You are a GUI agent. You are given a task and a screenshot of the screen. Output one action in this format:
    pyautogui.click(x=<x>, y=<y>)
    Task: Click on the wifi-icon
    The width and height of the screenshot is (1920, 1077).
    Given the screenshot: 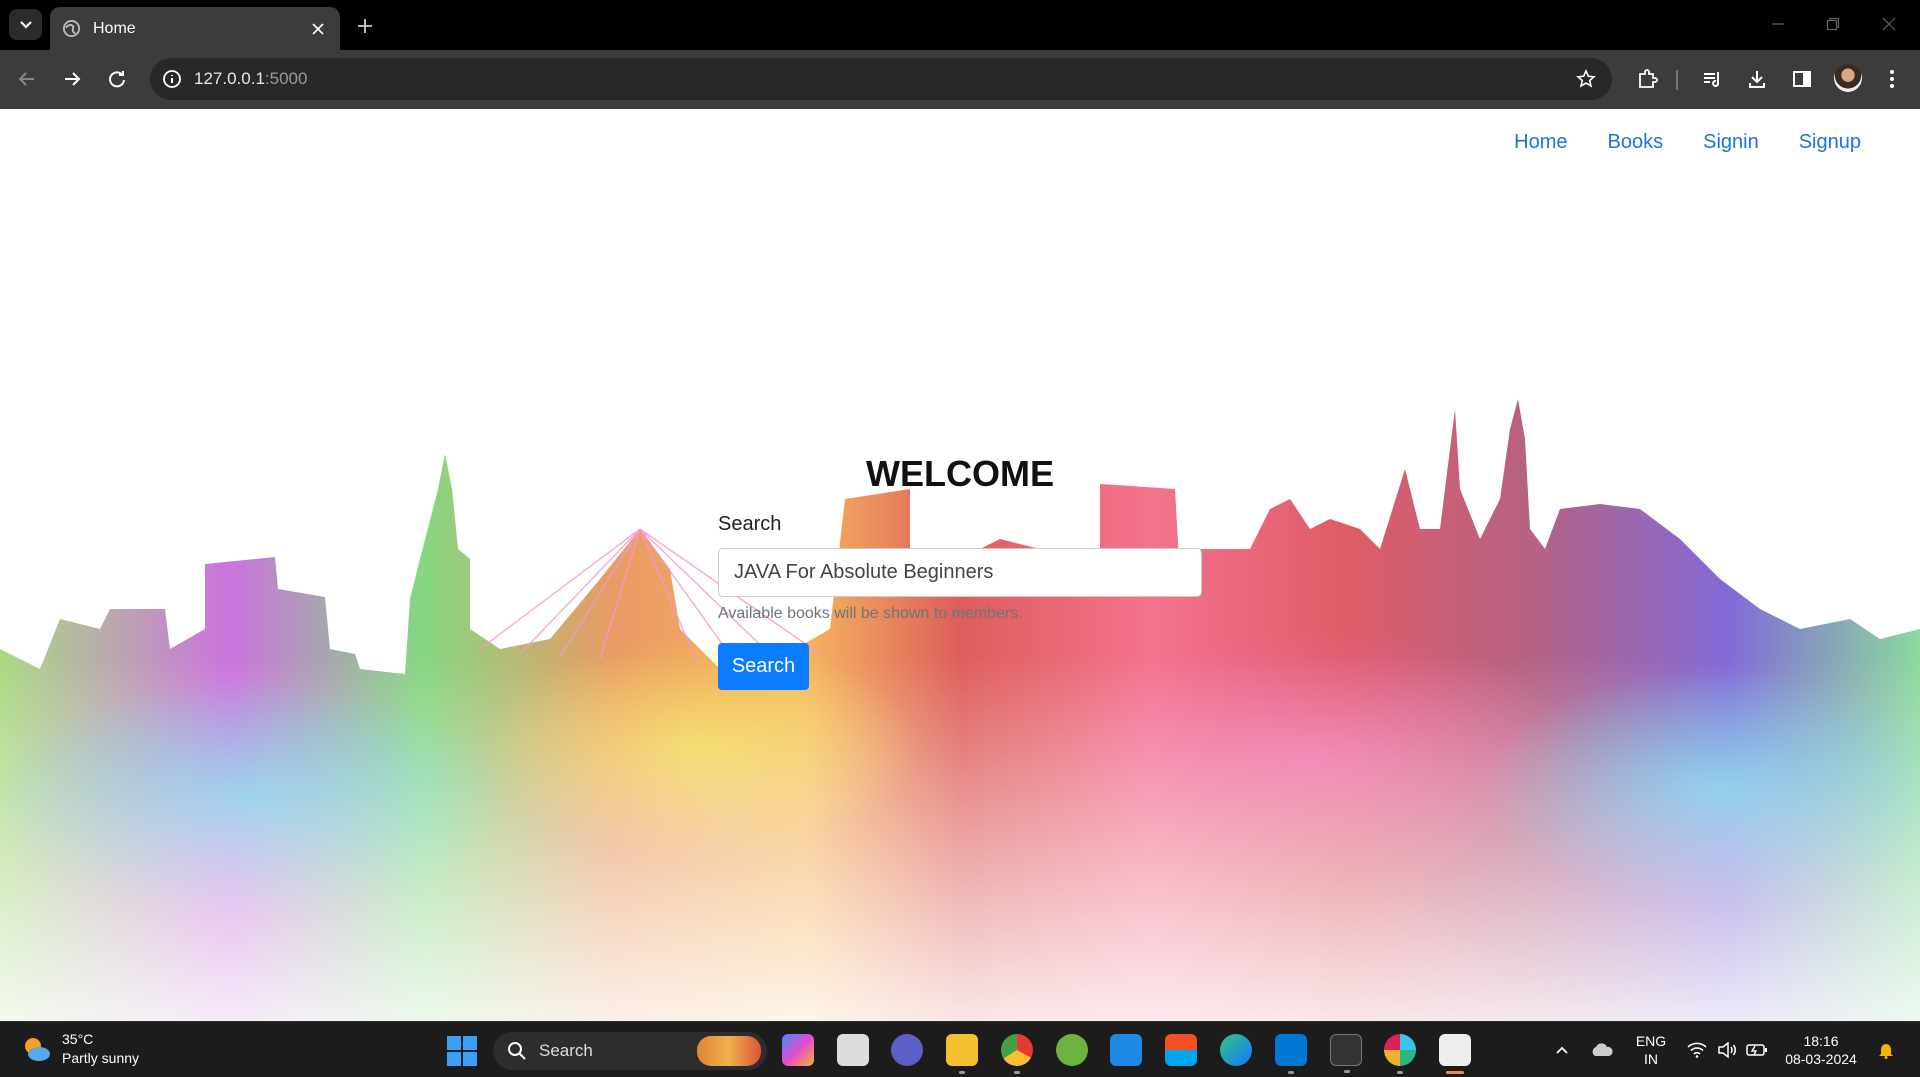 What is the action you would take?
    pyautogui.click(x=1697, y=1049)
    